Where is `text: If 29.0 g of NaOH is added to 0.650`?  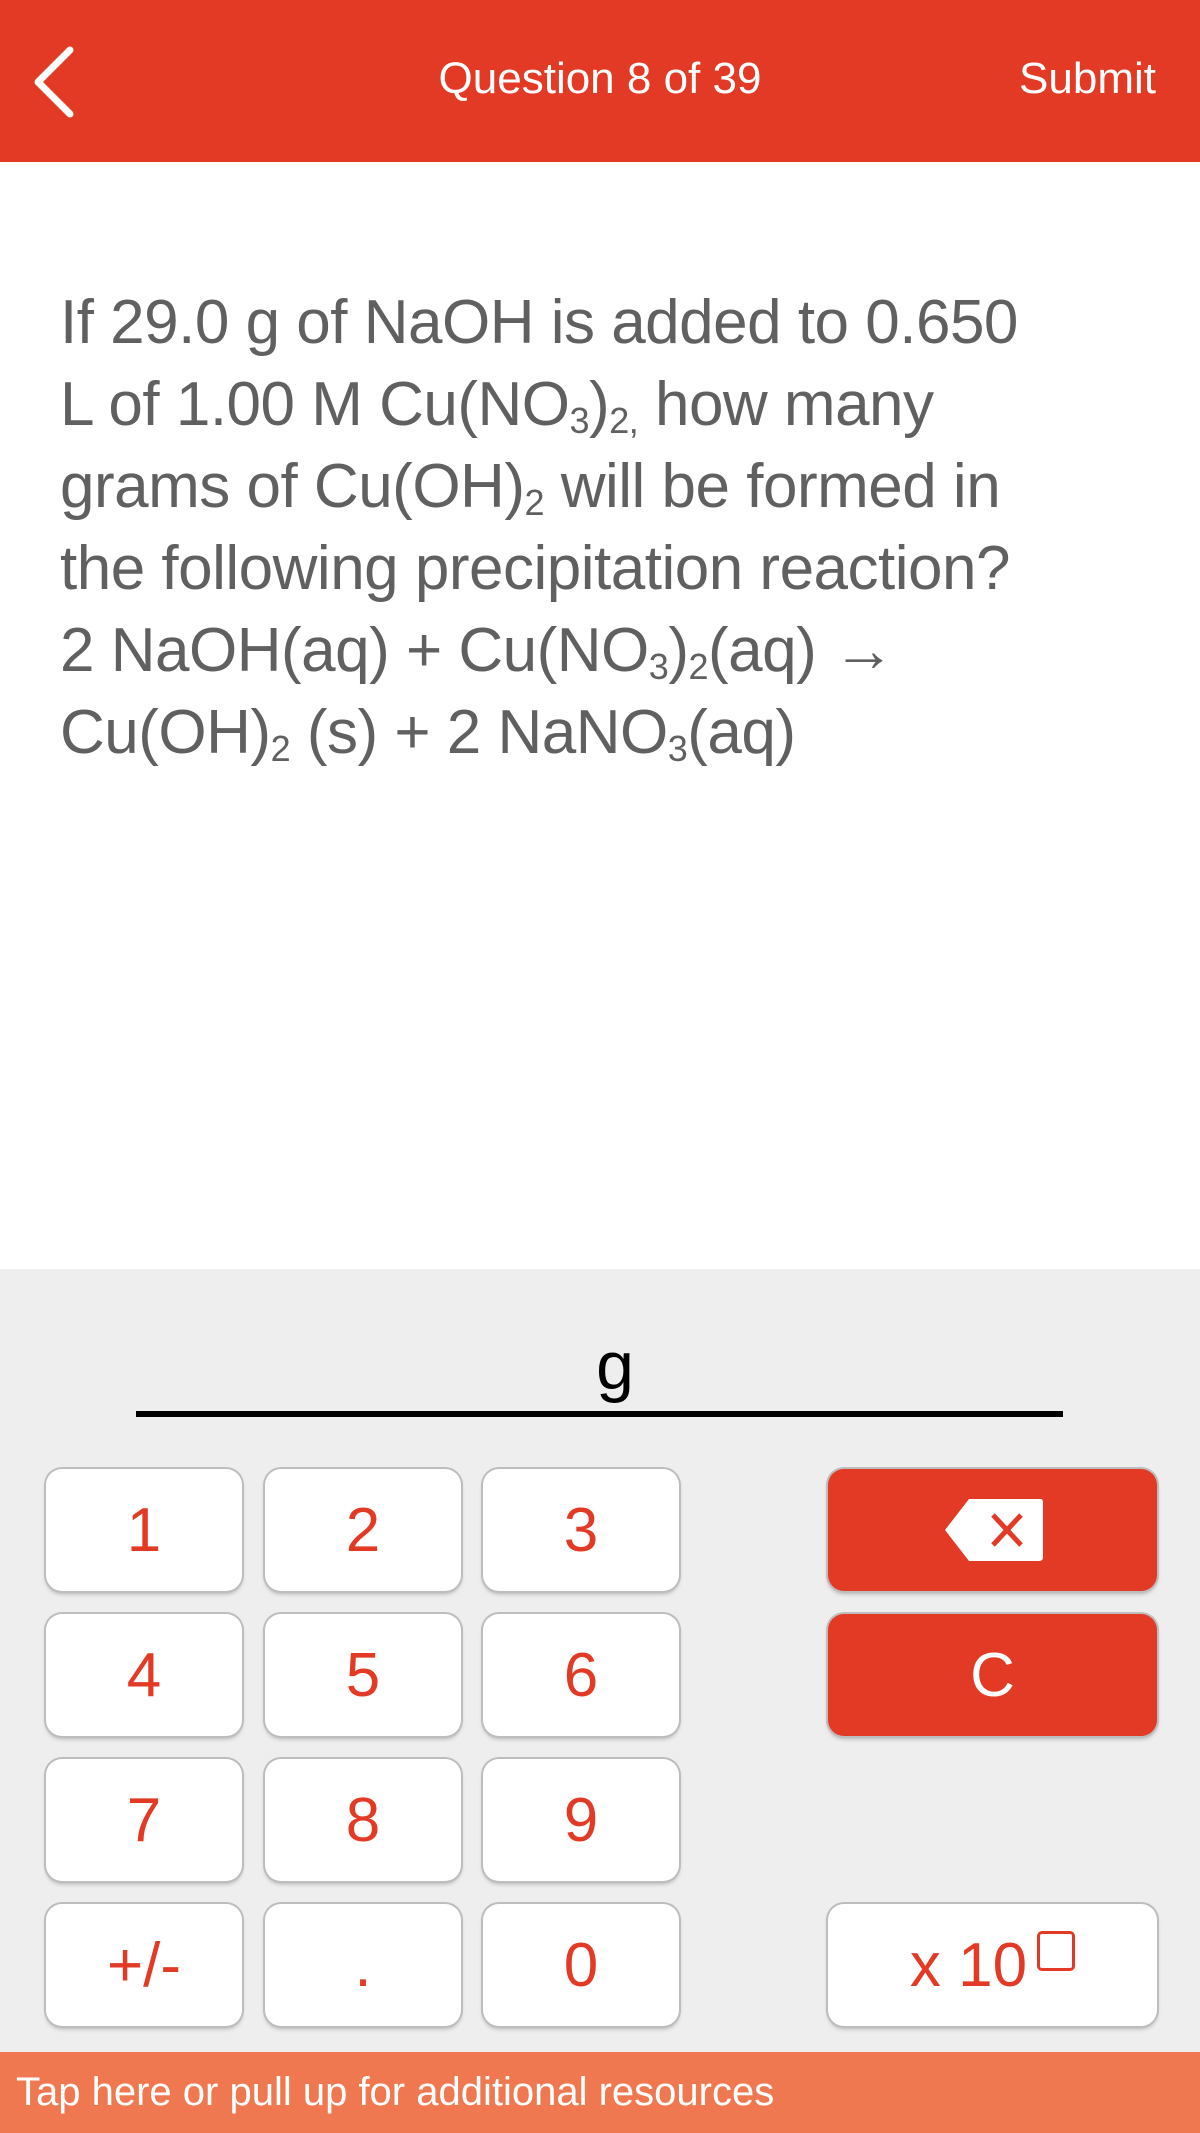 text: If 29.0 g of NaOH is added to 0.650 is located at coordinates (539, 322).